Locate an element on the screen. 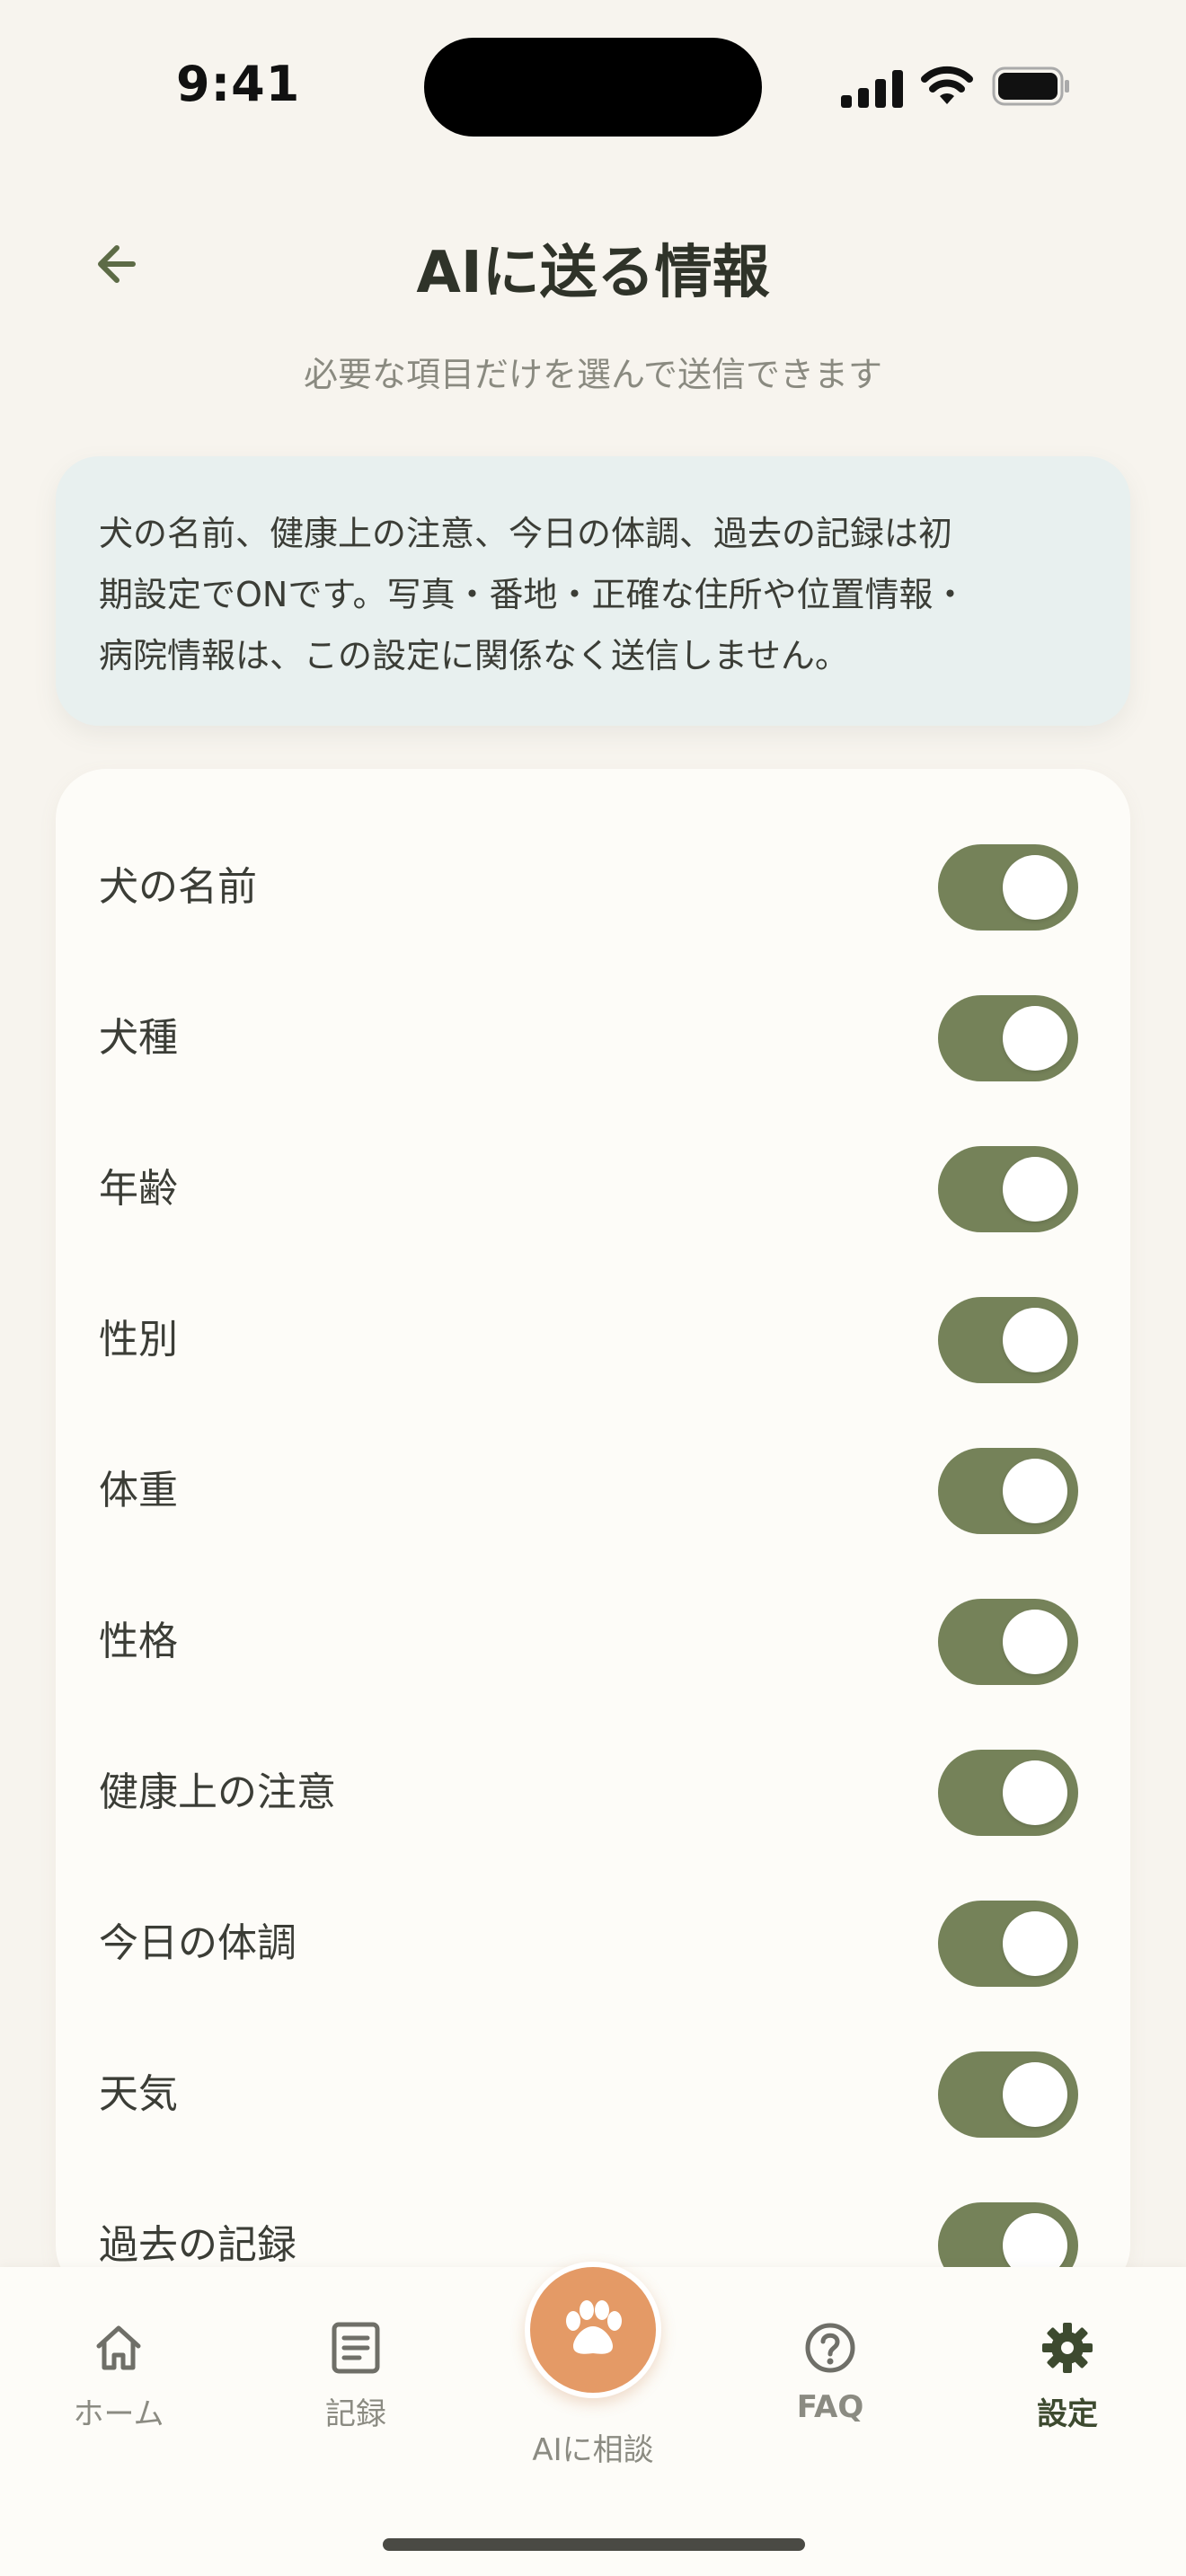 The image size is (1186, 2576). status-bar: 9:41 is located at coordinates (593, 85).